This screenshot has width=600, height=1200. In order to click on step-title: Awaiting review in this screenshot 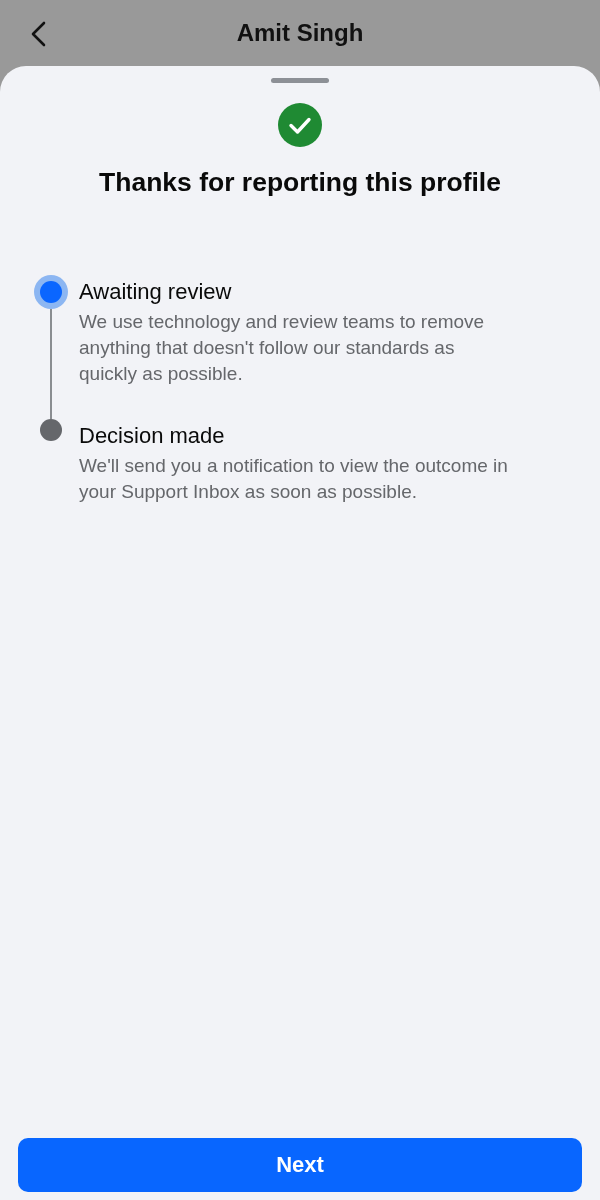, I will do `click(156, 292)`.